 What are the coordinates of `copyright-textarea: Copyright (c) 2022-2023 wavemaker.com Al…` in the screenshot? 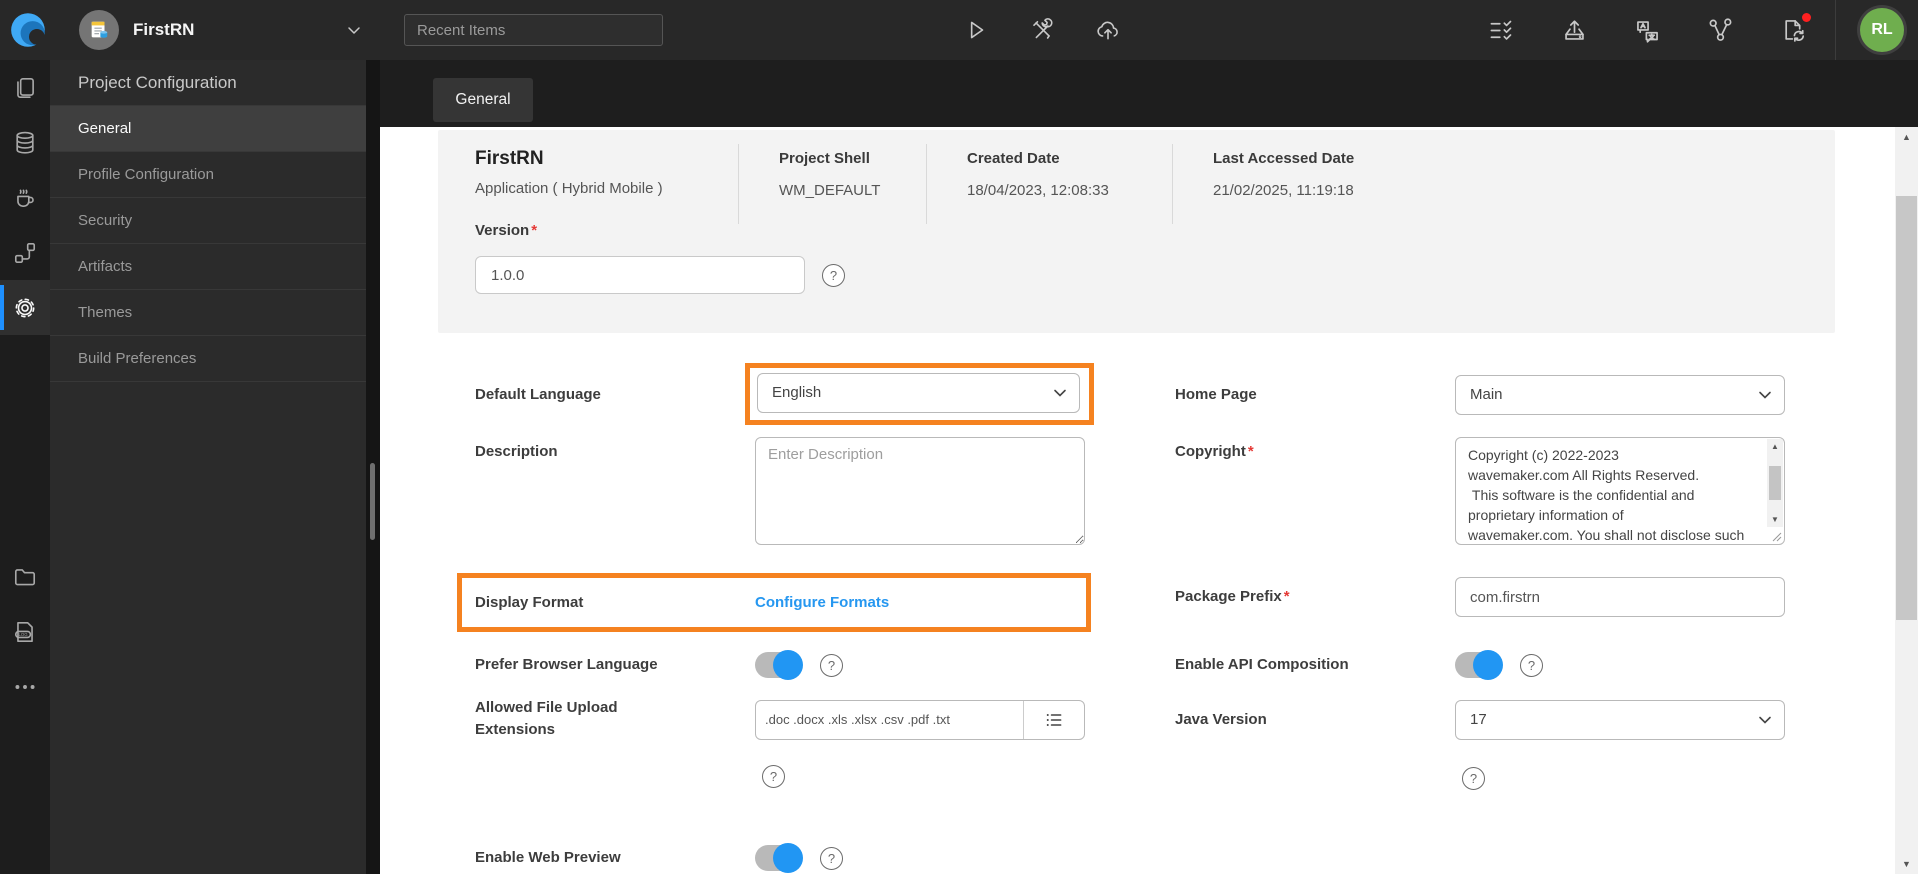 It's located at (1620, 491).